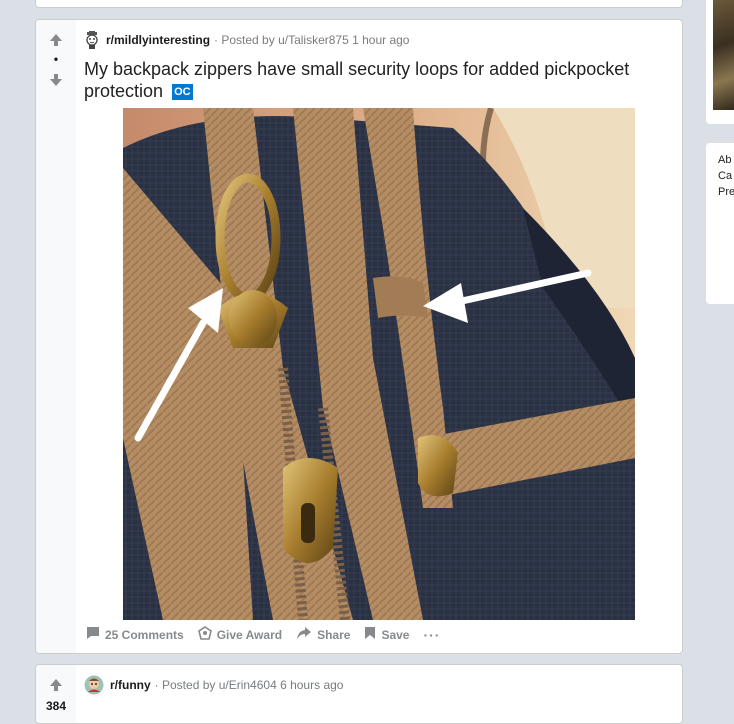  I want to click on oc-flair-badge: OC, so click(182, 92).